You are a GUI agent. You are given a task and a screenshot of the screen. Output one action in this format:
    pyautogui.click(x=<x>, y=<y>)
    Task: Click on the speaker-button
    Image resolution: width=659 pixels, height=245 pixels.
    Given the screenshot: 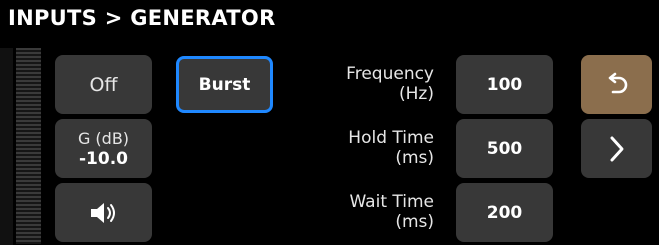 What is the action you would take?
    pyautogui.click(x=103, y=212)
    